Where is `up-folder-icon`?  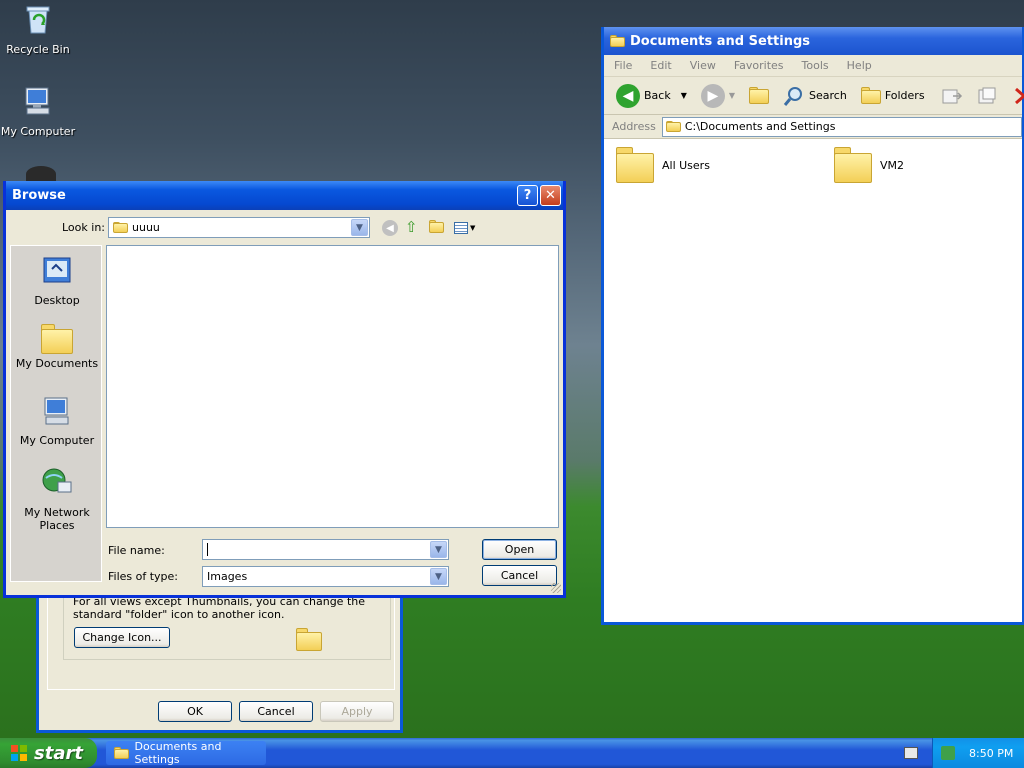
up-folder-icon is located at coordinates (759, 95).